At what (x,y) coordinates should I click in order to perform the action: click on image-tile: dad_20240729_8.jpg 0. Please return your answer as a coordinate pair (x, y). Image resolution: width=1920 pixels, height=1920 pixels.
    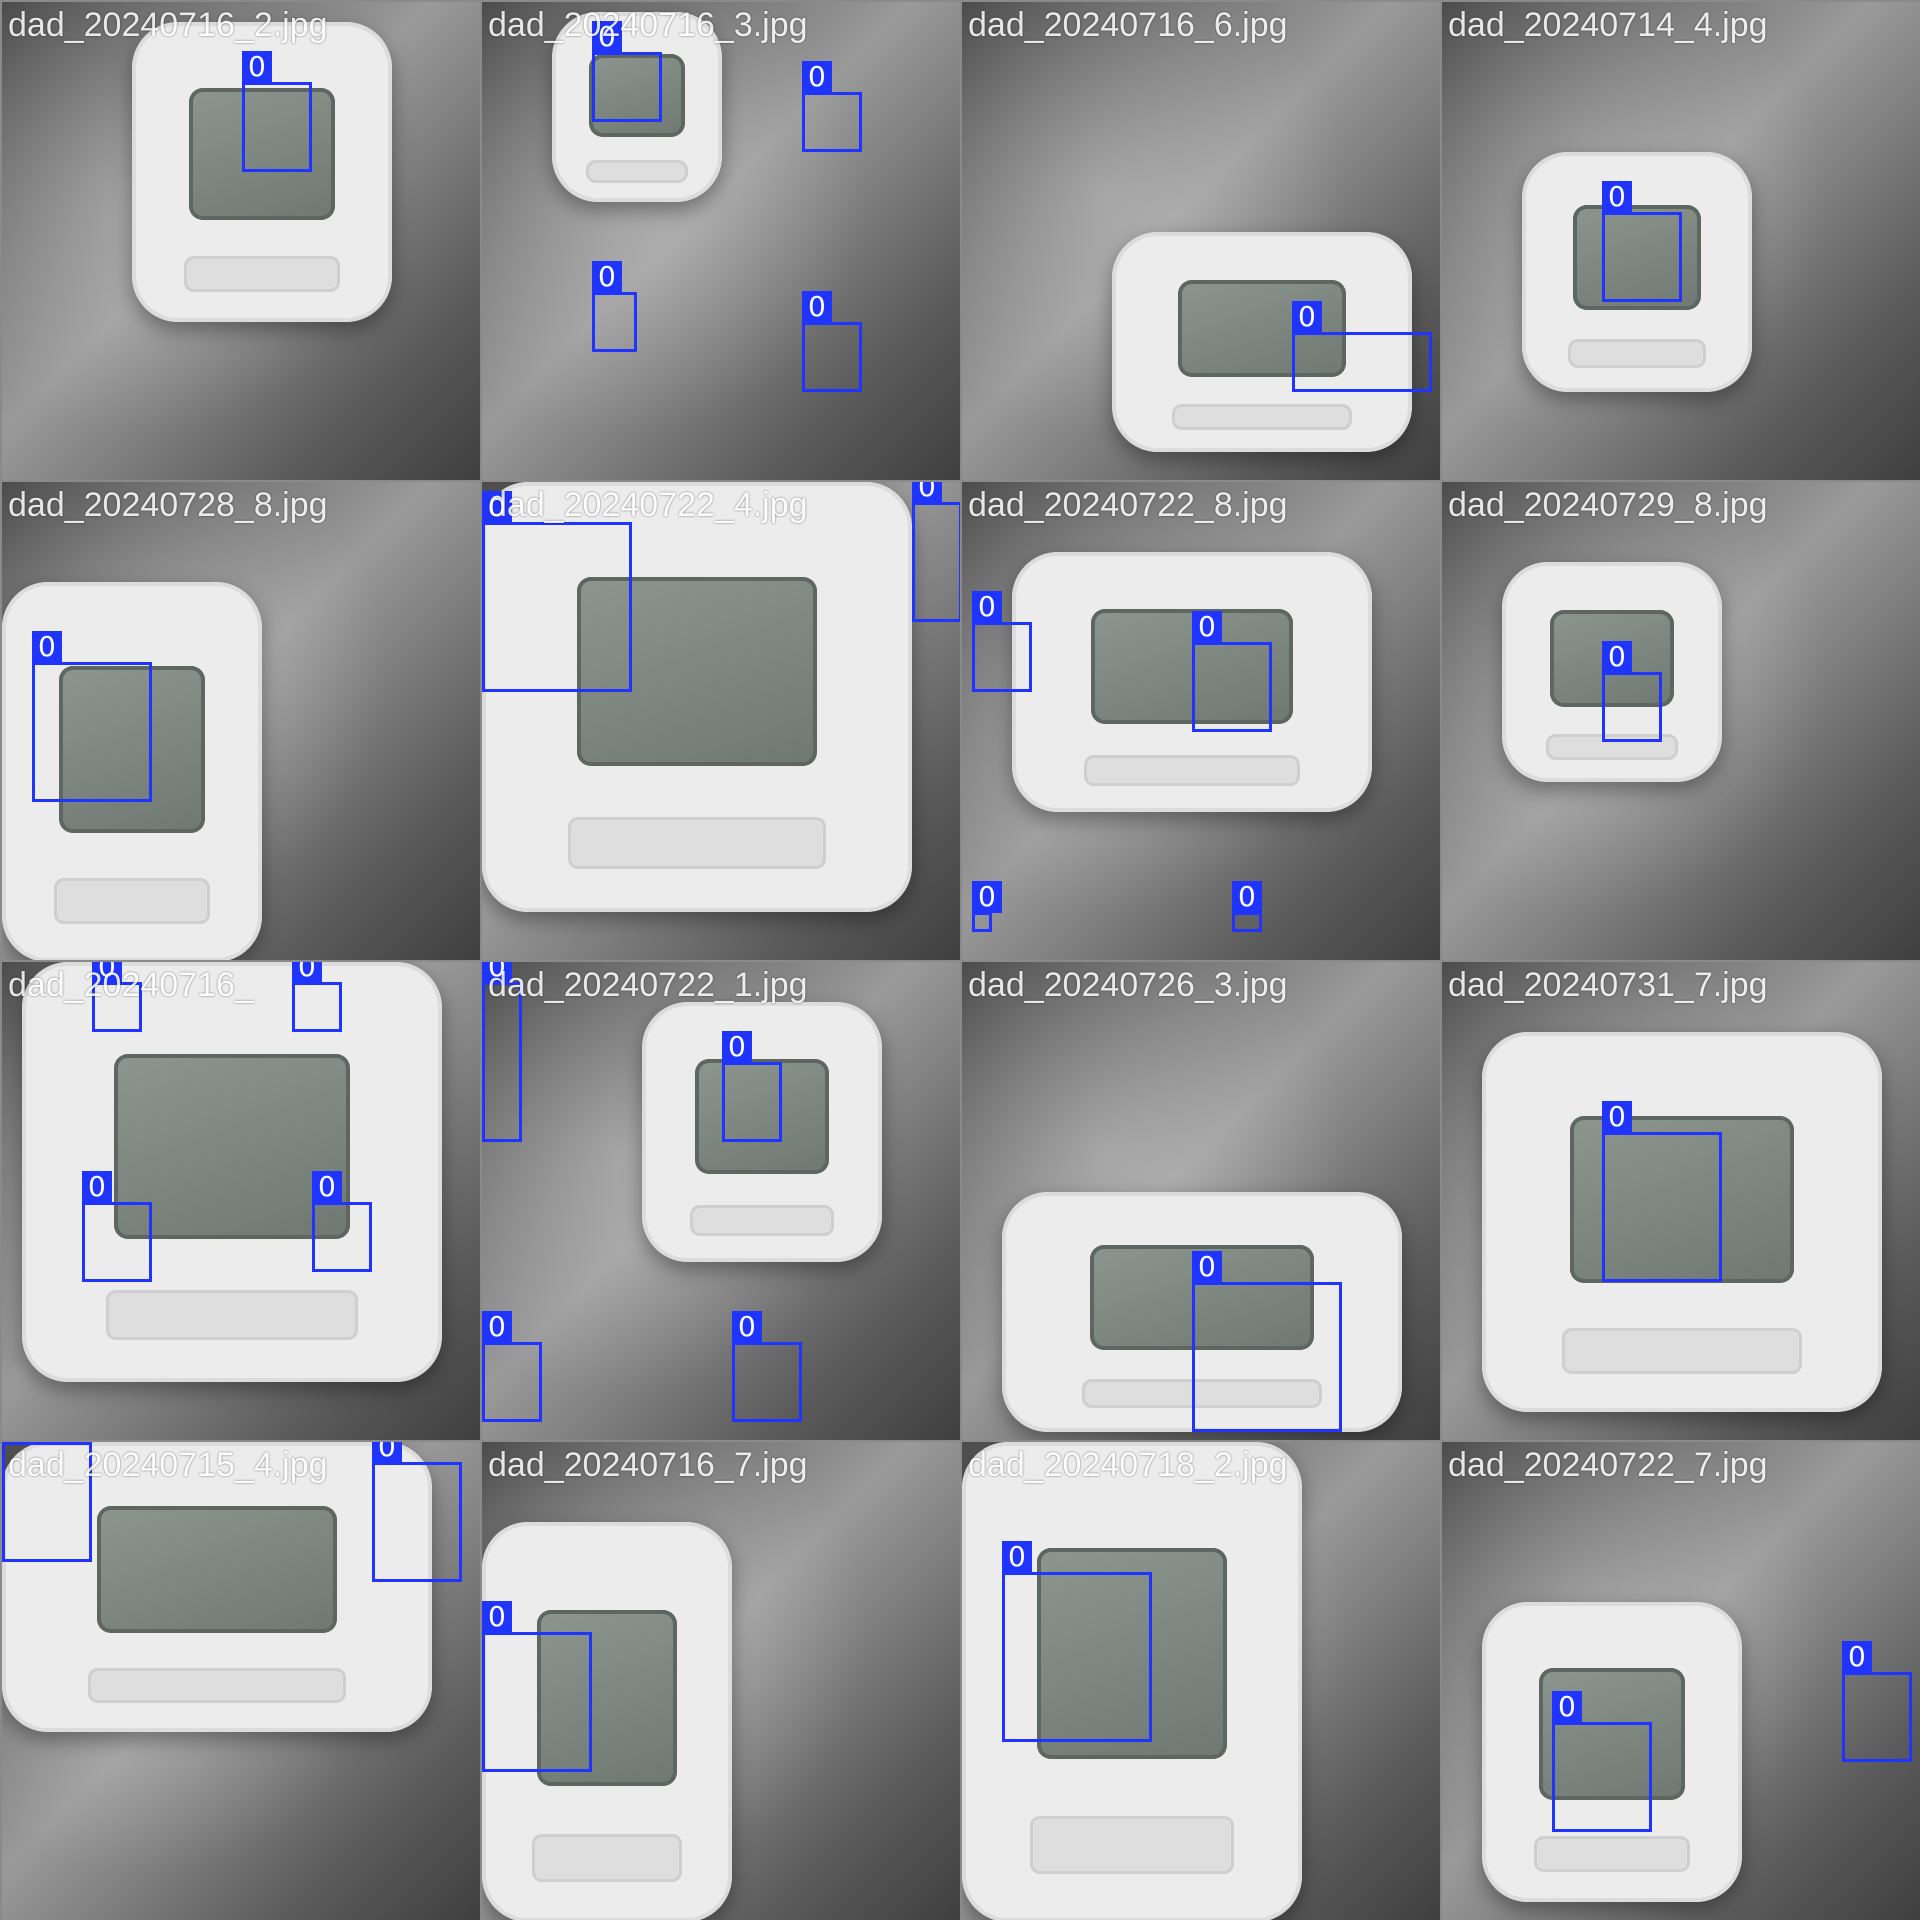
    Looking at the image, I should click on (1681, 721).